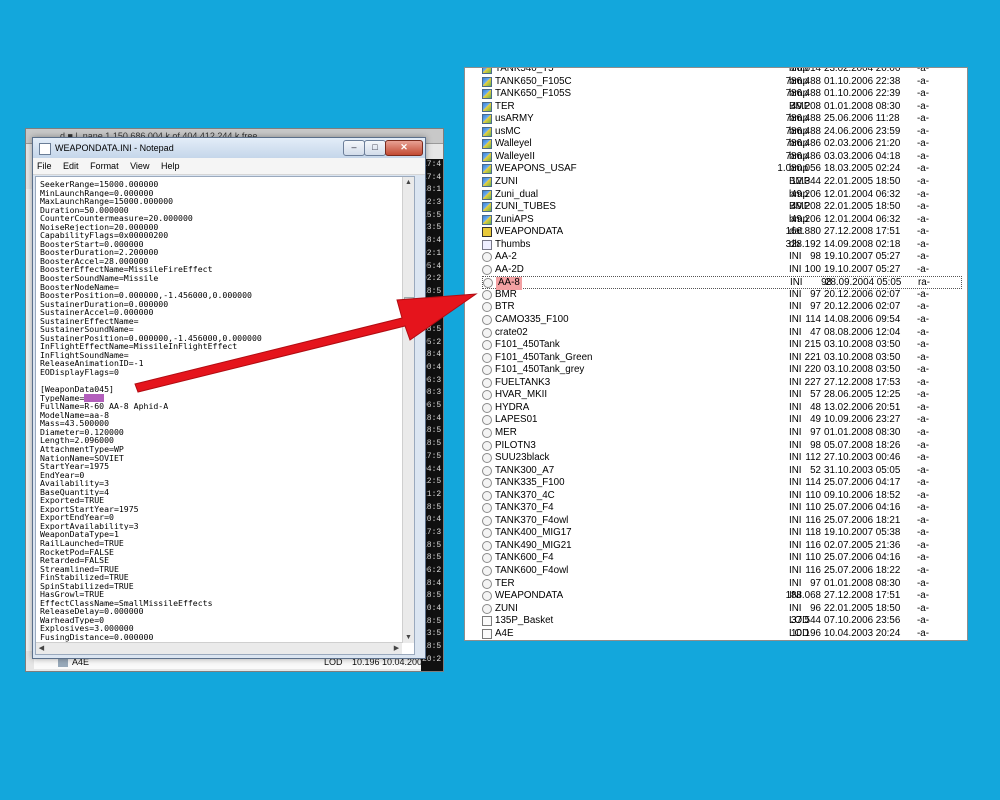 This screenshot has width=1000, height=800. I want to click on notepad-line, so click(222, 381).